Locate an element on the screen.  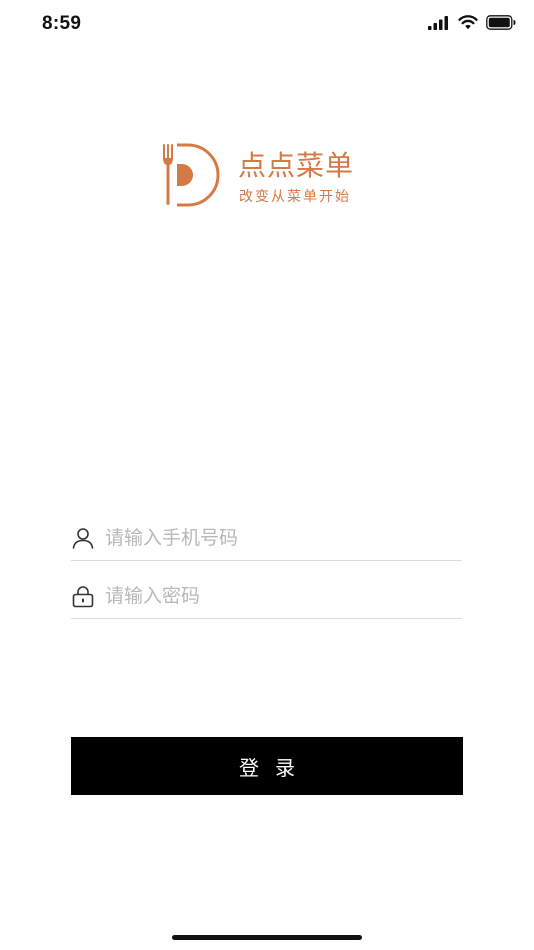
home-indicator is located at coordinates (267, 937).